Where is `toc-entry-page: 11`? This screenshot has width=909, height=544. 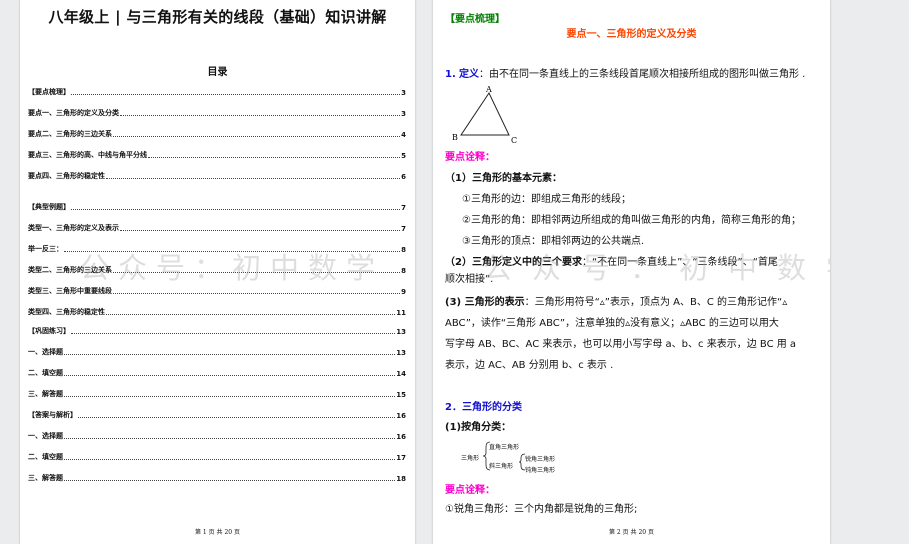 toc-entry-page: 11 is located at coordinates (401, 313).